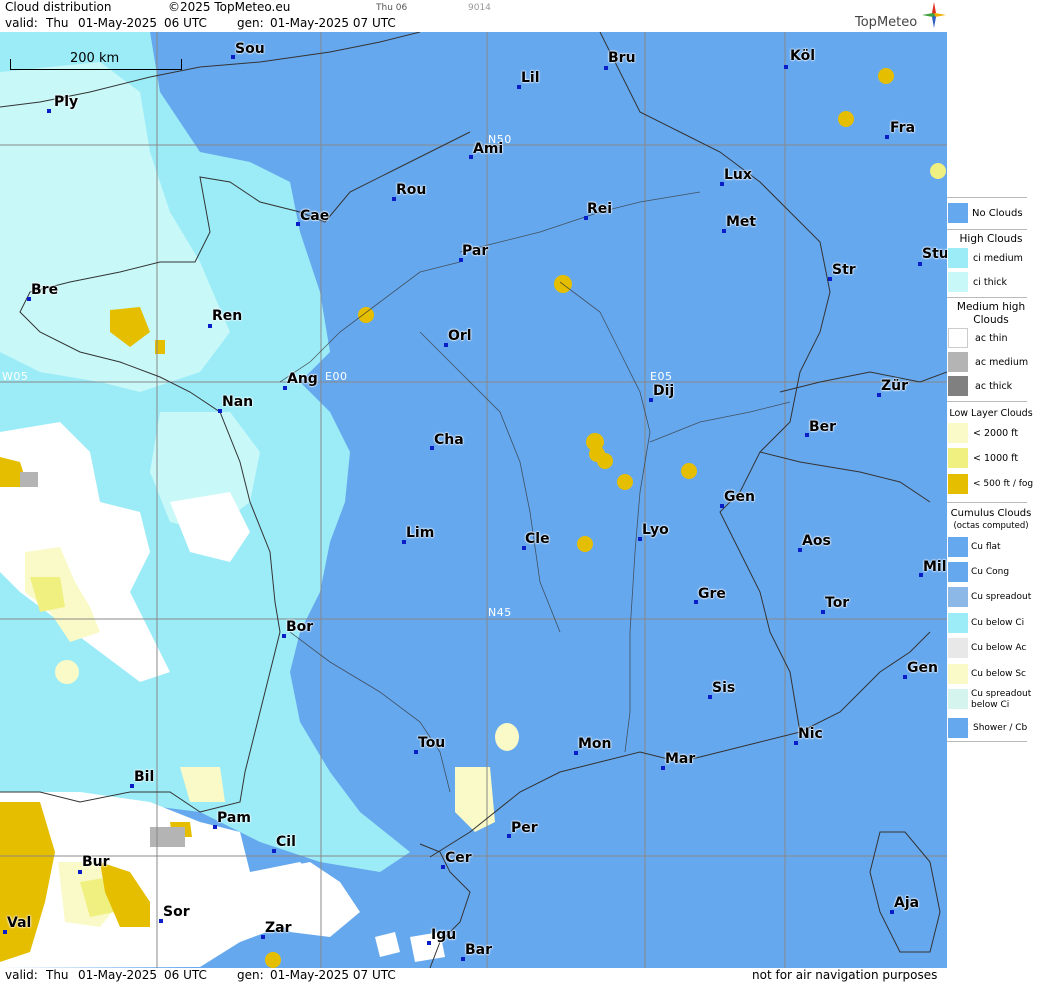 The width and height of the screenshot is (1039, 983). Describe the element at coordinates (58, 7) in the screenshot. I see `map-title: Cloud distribution` at that location.